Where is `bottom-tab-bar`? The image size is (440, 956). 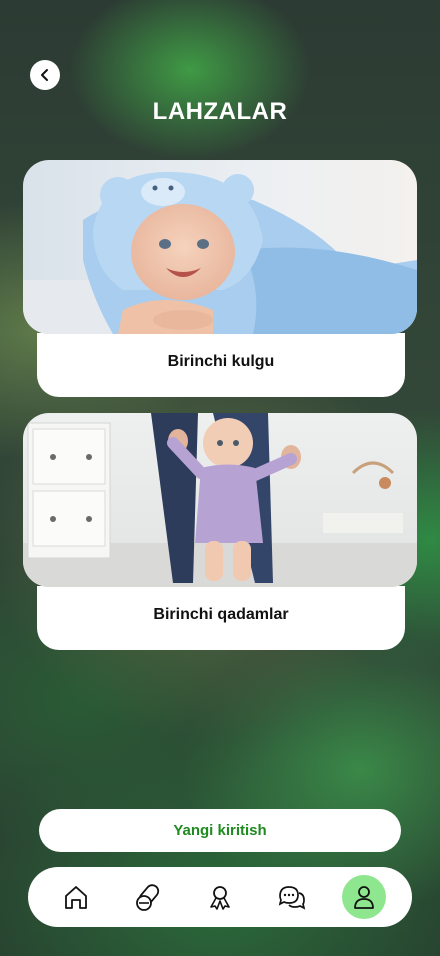
bottom-tab-bar is located at coordinates (220, 897).